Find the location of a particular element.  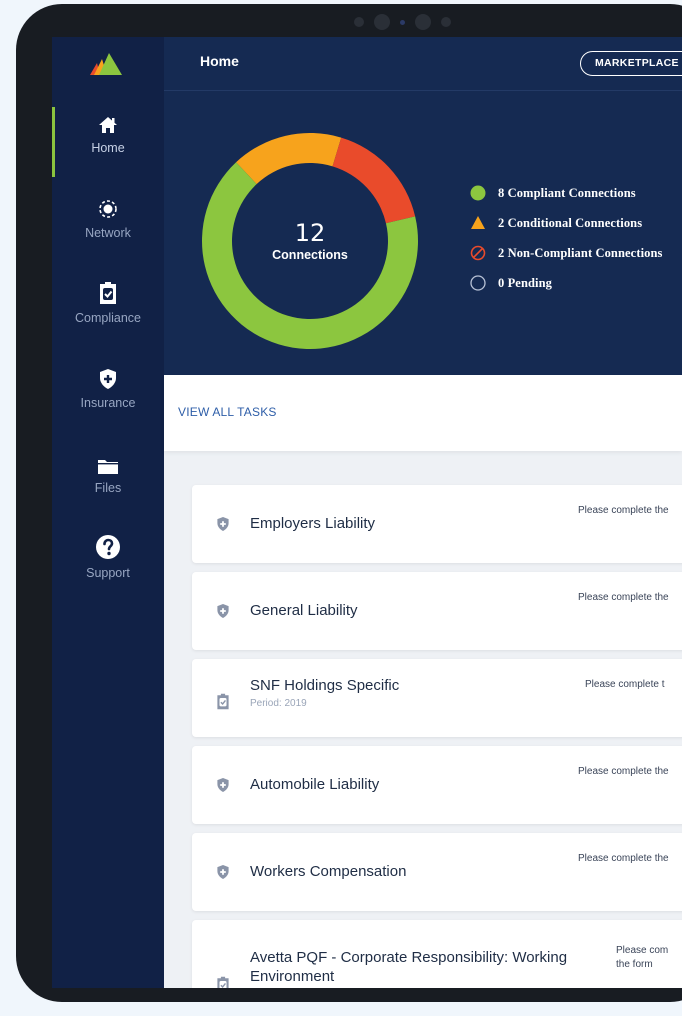

task-note: Please complete t is located at coordinates (625, 684).